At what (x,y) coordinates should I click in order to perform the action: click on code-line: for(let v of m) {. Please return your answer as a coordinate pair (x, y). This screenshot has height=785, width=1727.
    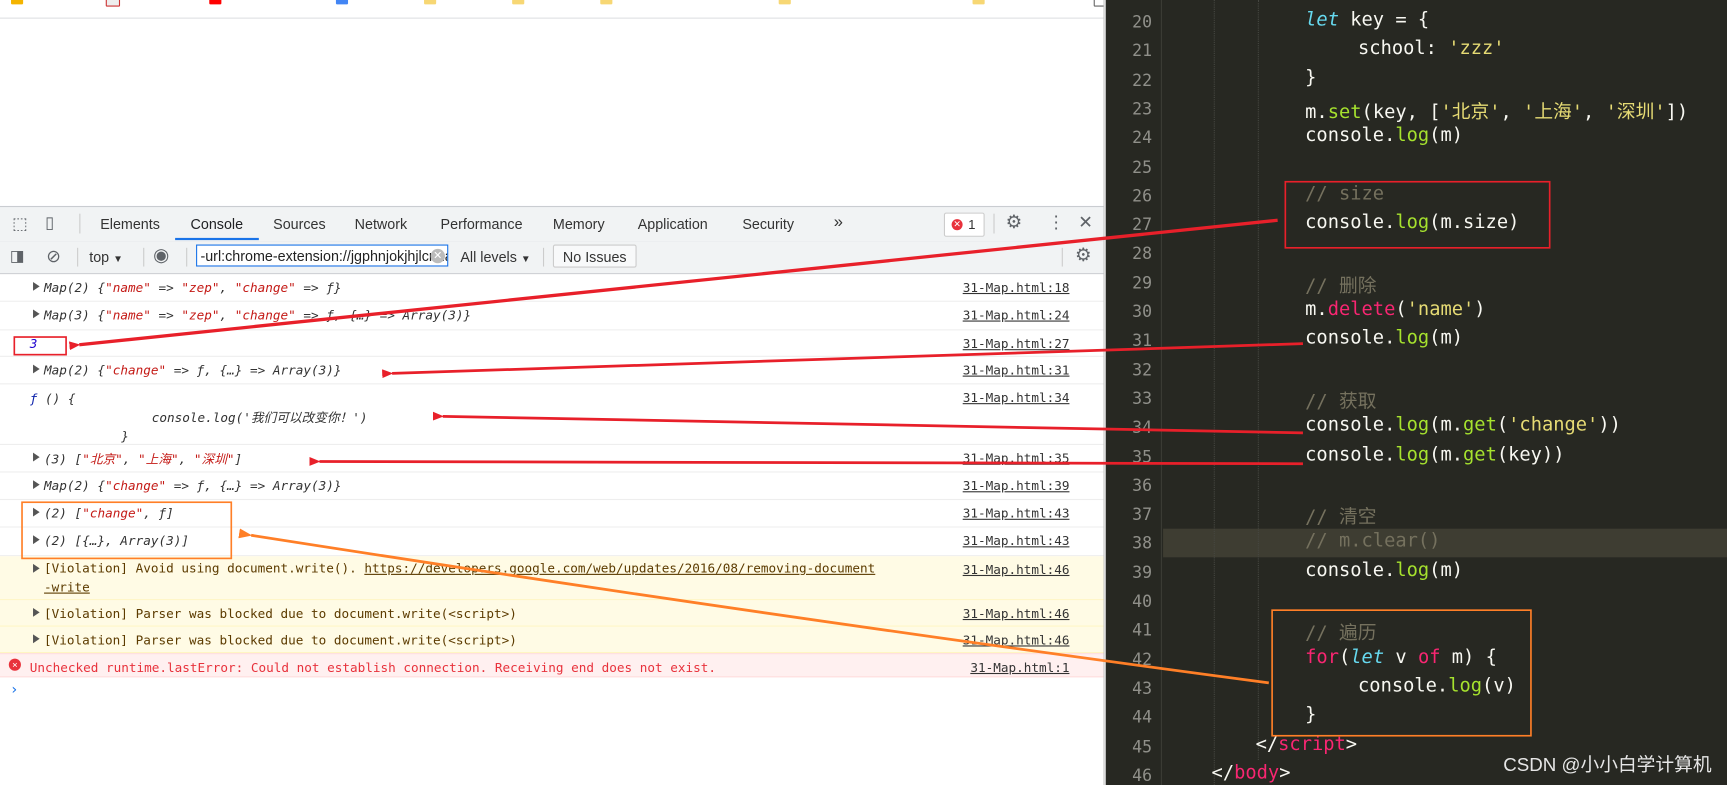
    Looking at the image, I should click on (1401, 657).